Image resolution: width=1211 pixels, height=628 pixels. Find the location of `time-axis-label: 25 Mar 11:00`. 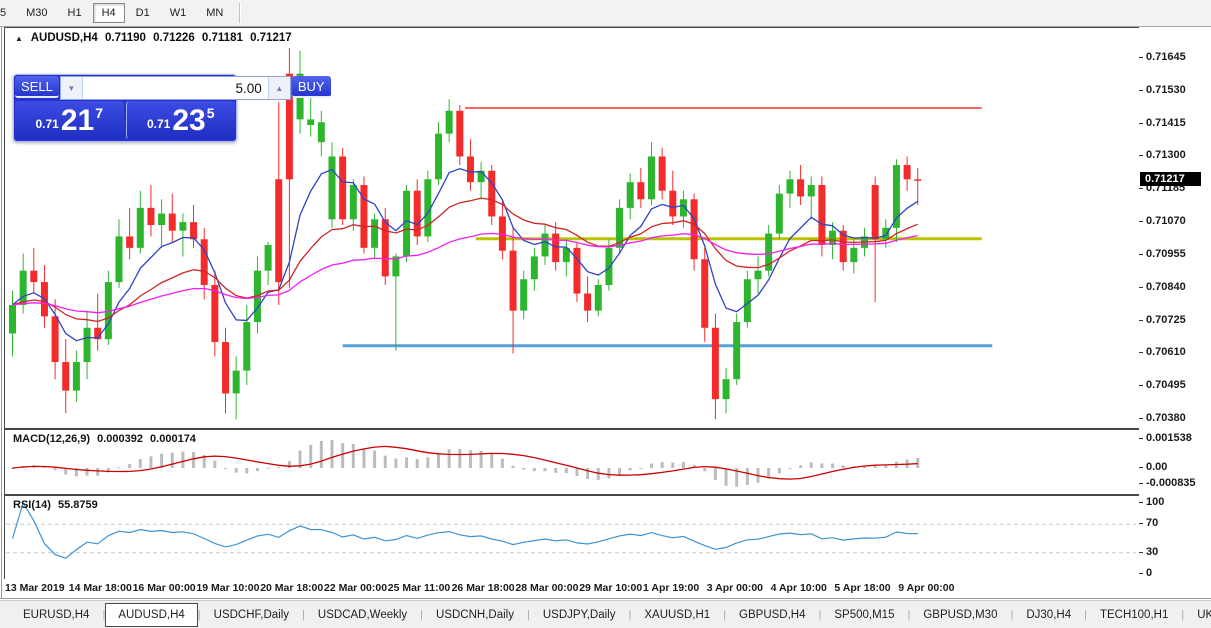

time-axis-label: 25 Mar 11:00 is located at coordinates (419, 588).